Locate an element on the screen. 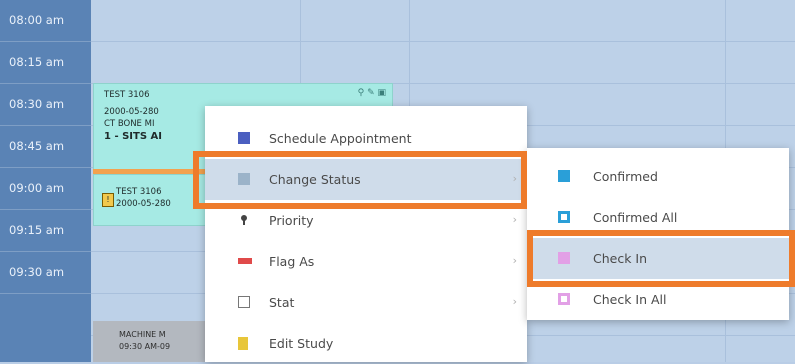  appointment-card: MACHINE M 09:30 AM-09 is located at coordinates (151, 341).